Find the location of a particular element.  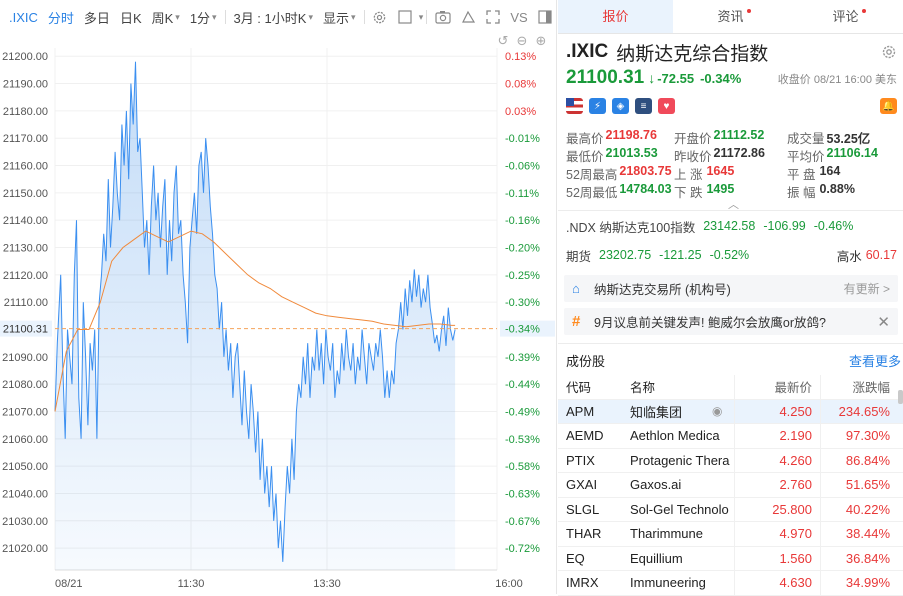

exchange-card: ⌂ 纳斯达克交易所 (机构号) 有更新 > is located at coordinates (731, 288).